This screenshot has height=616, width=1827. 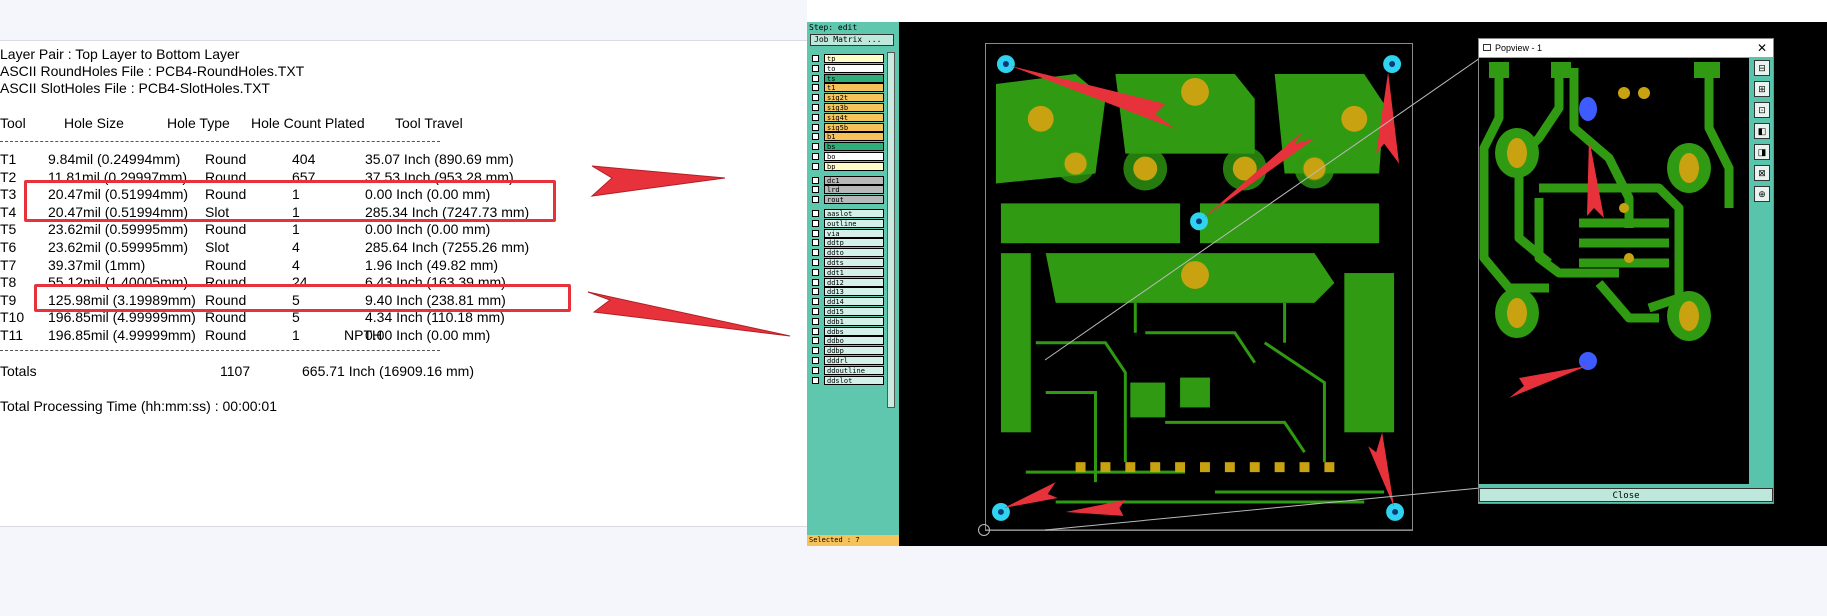 What do you see at coordinates (854, 190) in the screenshot?
I see `layer-name: lrd` at bounding box center [854, 190].